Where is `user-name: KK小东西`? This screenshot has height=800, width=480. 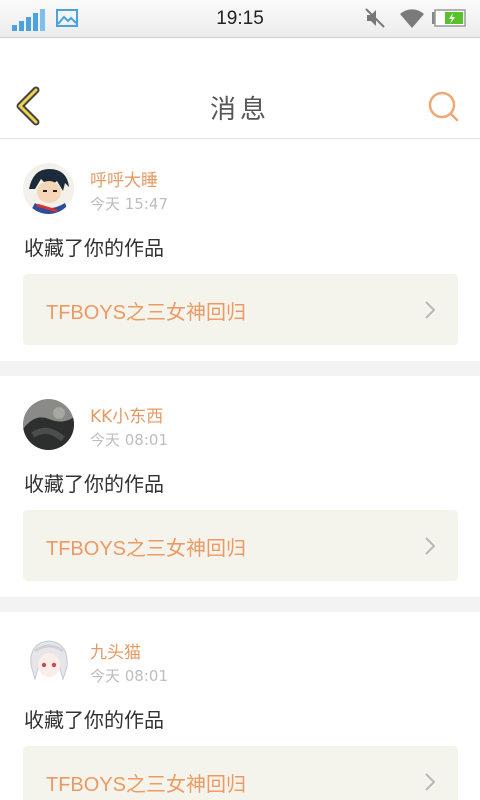
user-name: KK小东西 is located at coordinates (126, 414).